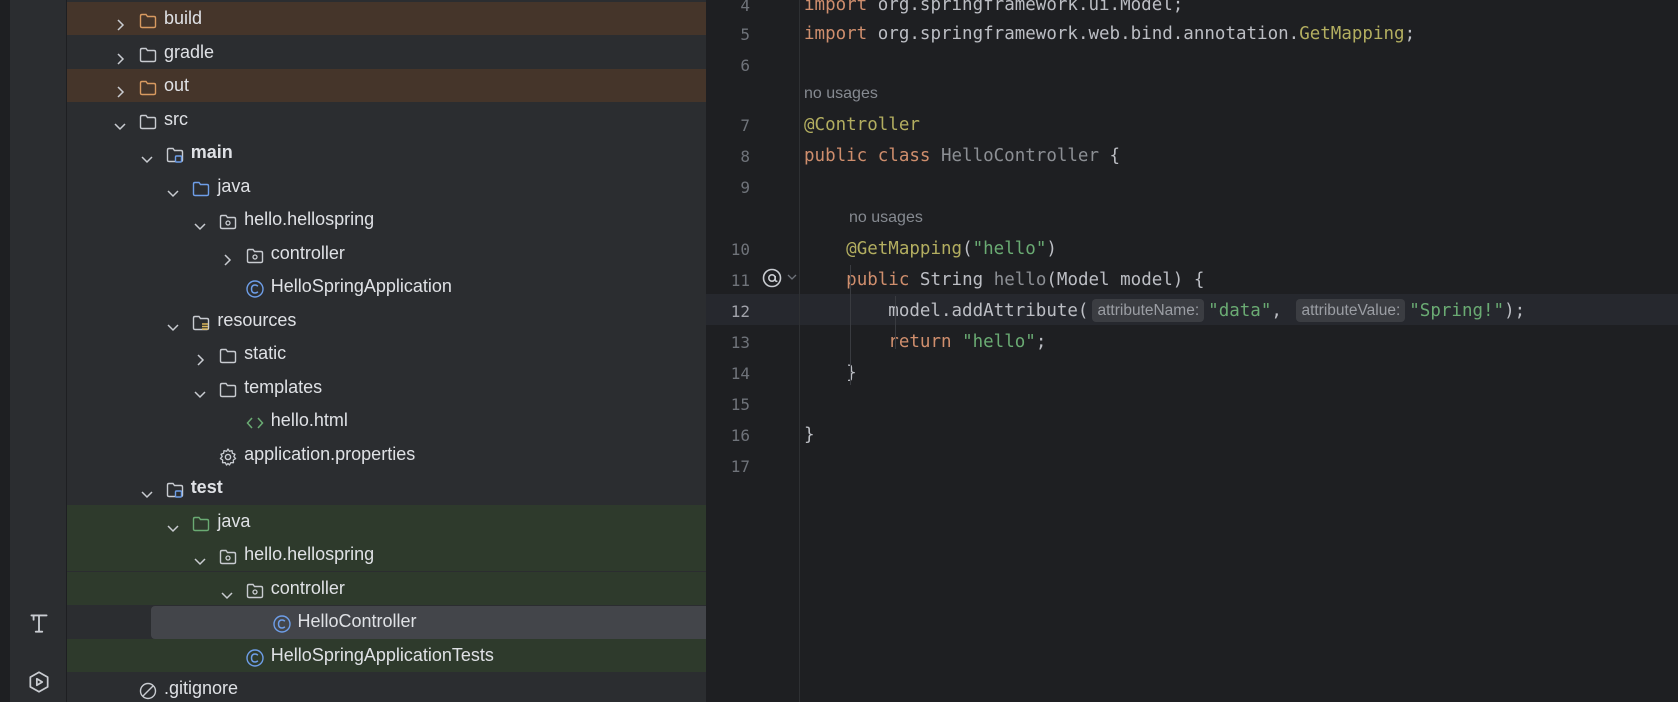 The image size is (1678, 702). Describe the element at coordinates (386, 85) in the screenshot. I see `tree-item-out: out` at that location.